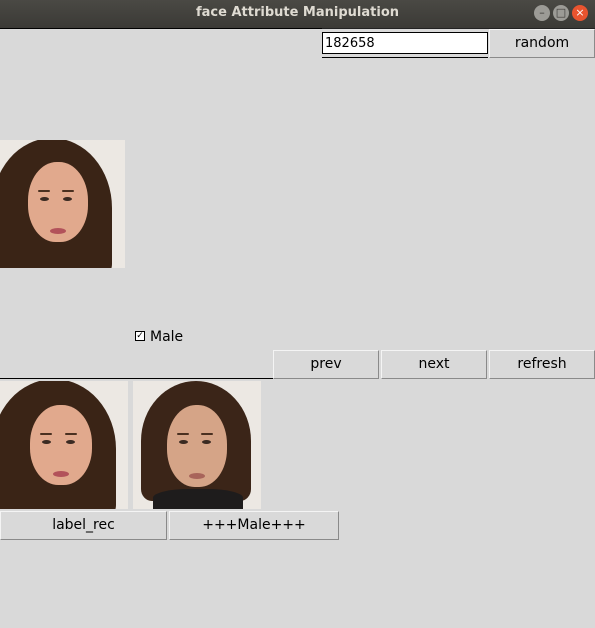  I want to click on minimize-icon: –, so click(542, 13).